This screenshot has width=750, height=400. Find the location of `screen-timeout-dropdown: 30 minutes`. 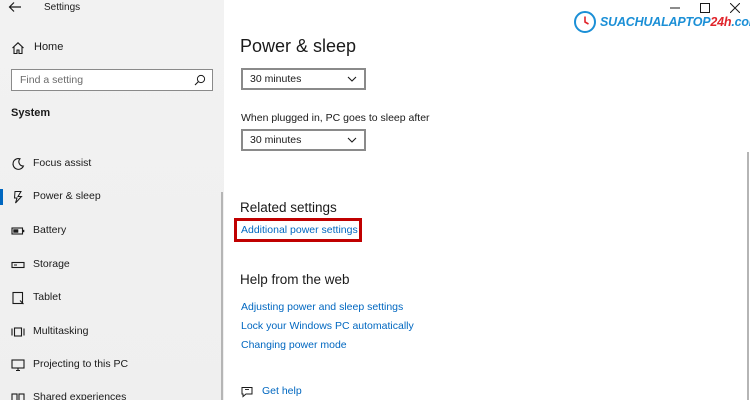

screen-timeout-dropdown: 30 minutes is located at coordinates (303, 79).